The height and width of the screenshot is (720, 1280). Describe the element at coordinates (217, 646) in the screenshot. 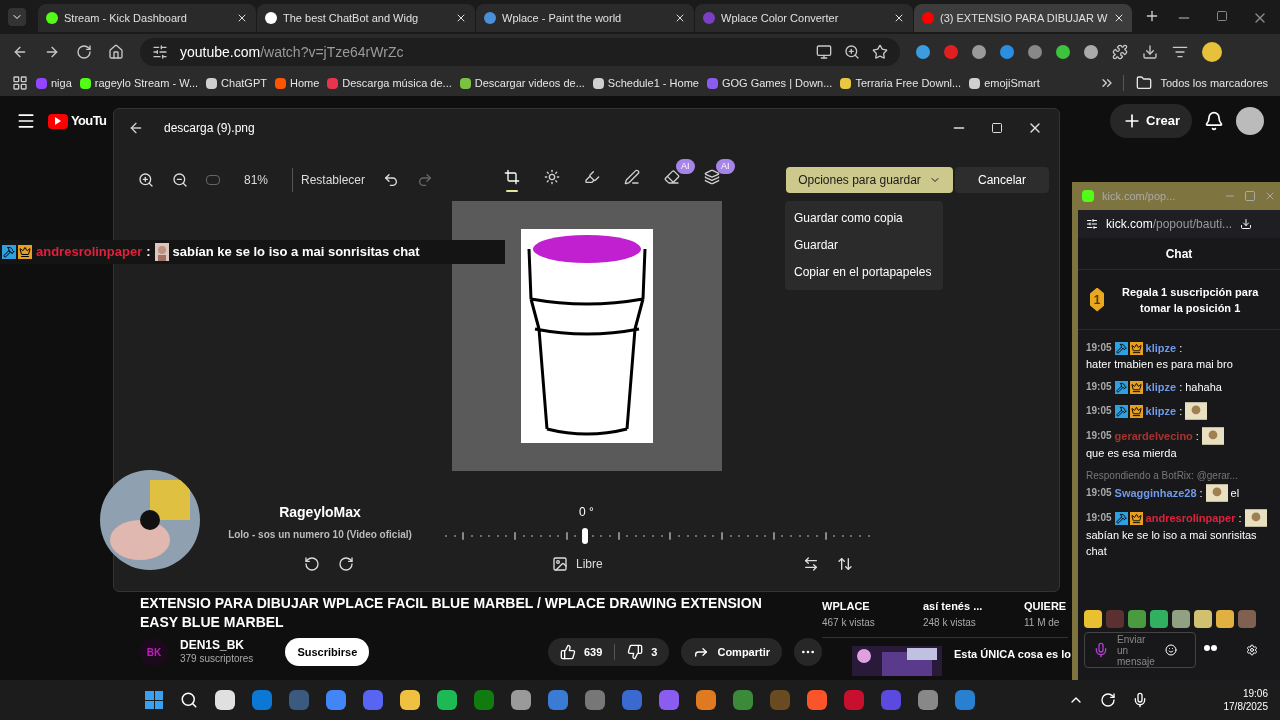

I see `channel-name: DEN1S_BK` at that location.